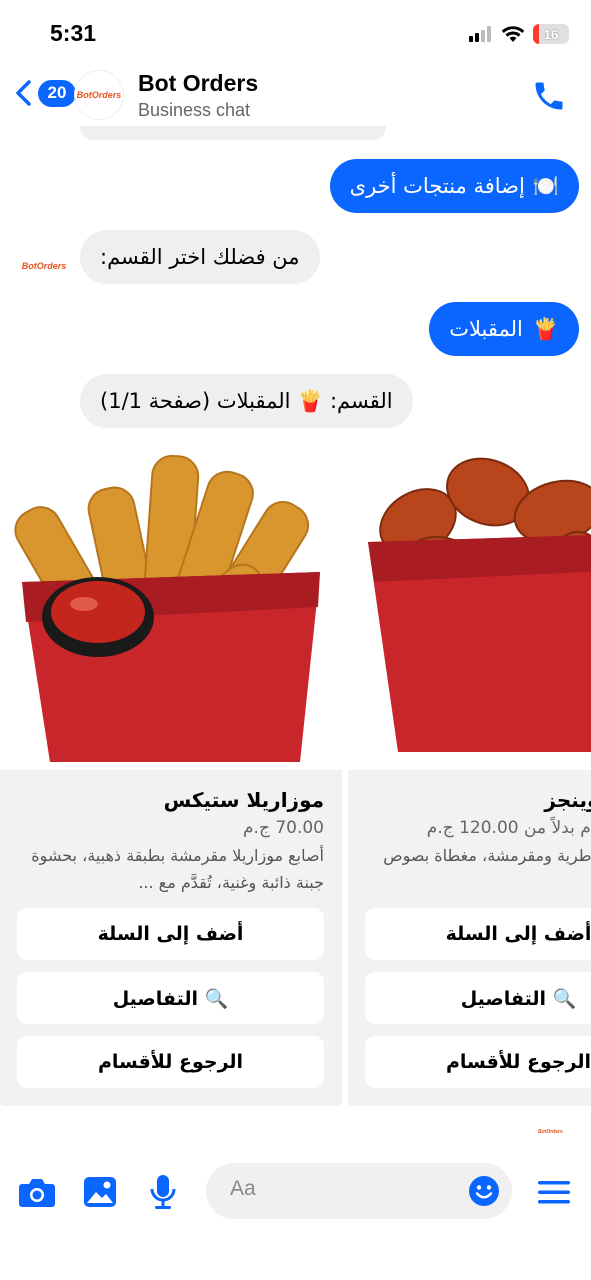 The width and height of the screenshot is (591, 1280). I want to click on microphone-icon, so click(163, 1192).